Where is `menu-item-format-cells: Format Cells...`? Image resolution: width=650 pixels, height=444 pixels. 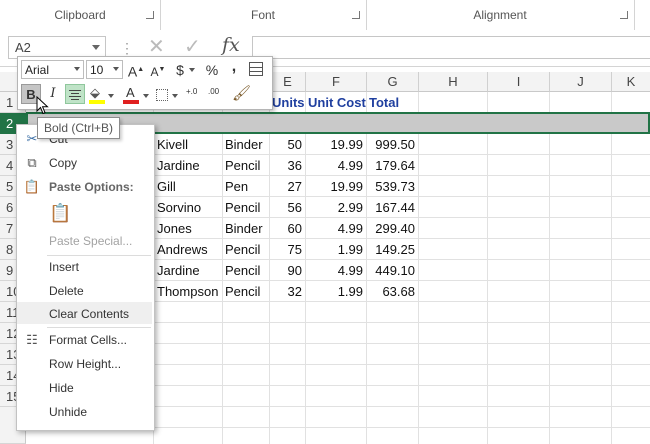
menu-item-format-cells: Format Cells... is located at coordinates (88, 340).